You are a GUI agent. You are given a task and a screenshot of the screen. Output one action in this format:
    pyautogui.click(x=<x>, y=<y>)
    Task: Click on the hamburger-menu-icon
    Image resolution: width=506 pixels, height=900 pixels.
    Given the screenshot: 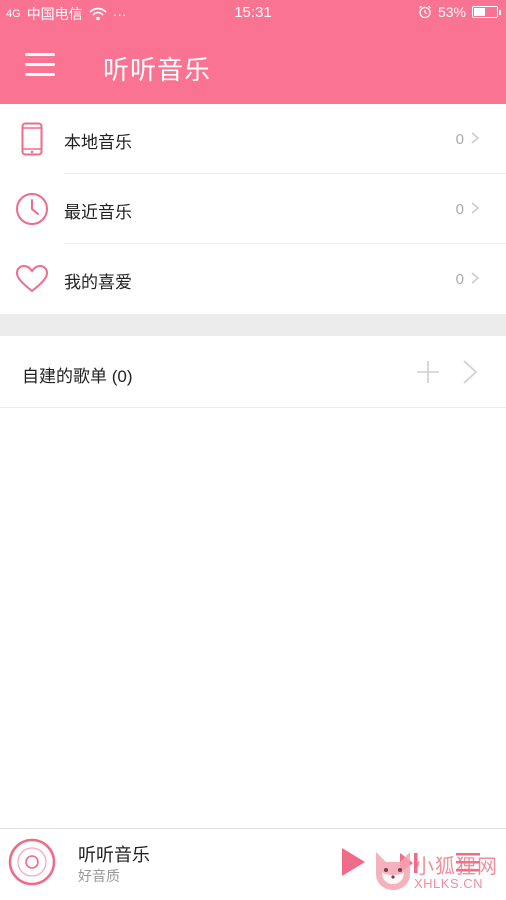 What is the action you would take?
    pyautogui.click(x=40, y=65)
    